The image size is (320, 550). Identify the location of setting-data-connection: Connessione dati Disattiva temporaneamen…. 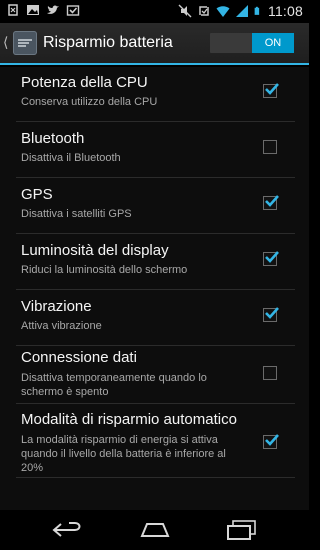
(155, 375).